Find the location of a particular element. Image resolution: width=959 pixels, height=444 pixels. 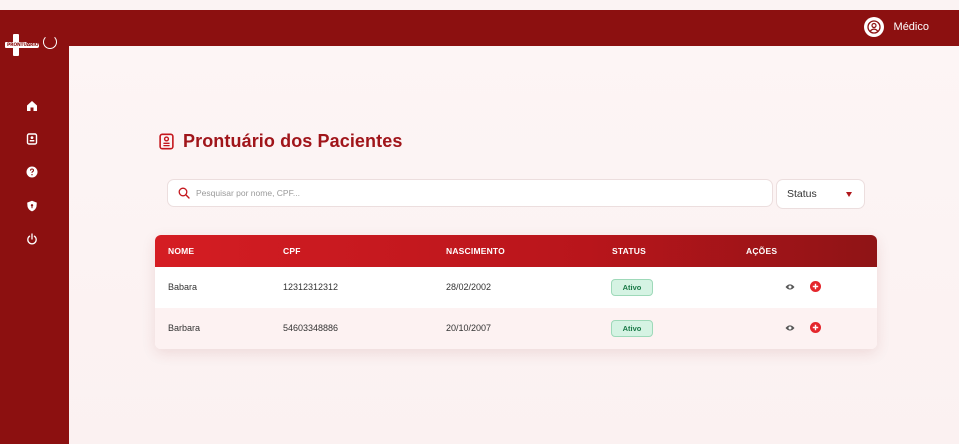

logo-text: PRONTUÁRIO is located at coordinates (23, 45).